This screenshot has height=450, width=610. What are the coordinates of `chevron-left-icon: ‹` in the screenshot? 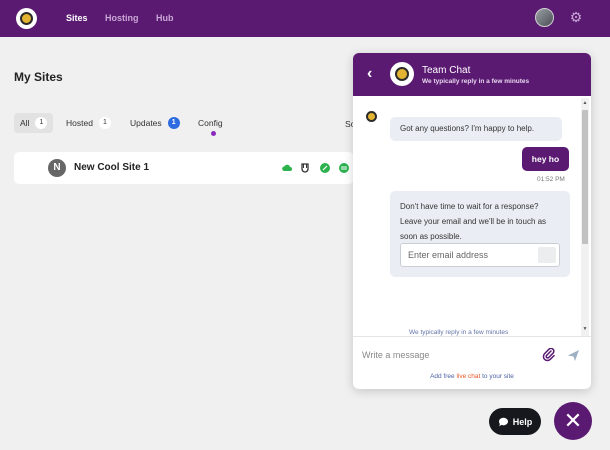 It's located at (369, 74).